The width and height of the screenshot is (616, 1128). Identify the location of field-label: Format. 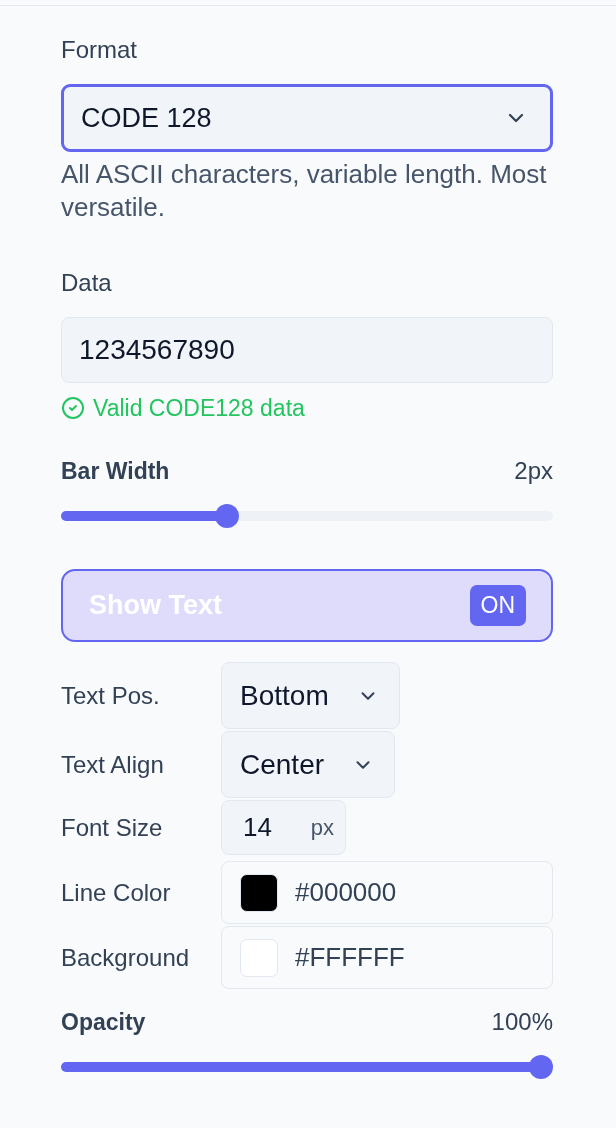
(99, 50).